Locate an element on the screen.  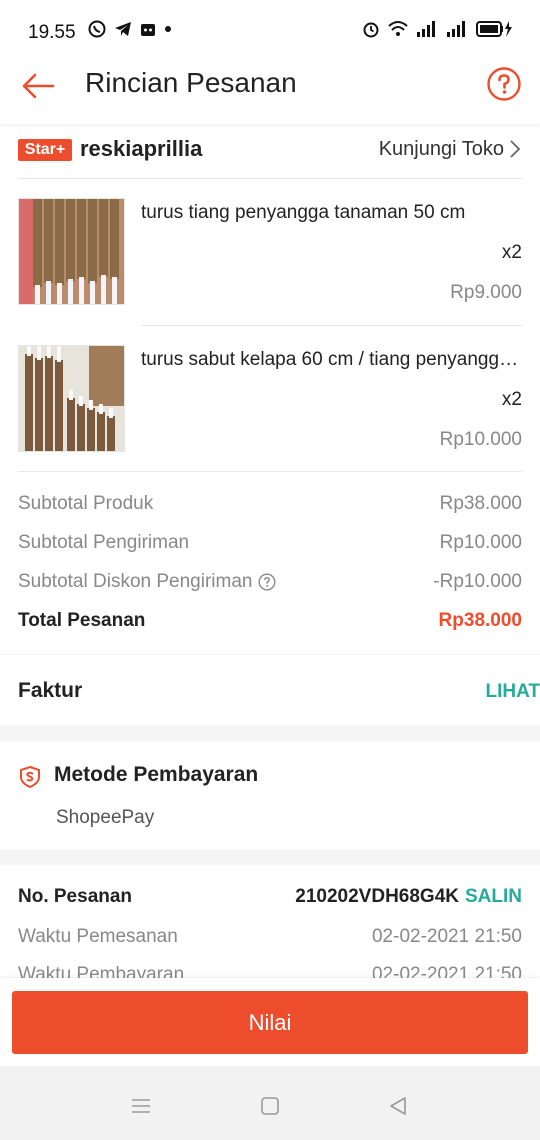
chevron-right-icon is located at coordinates (515, 149).